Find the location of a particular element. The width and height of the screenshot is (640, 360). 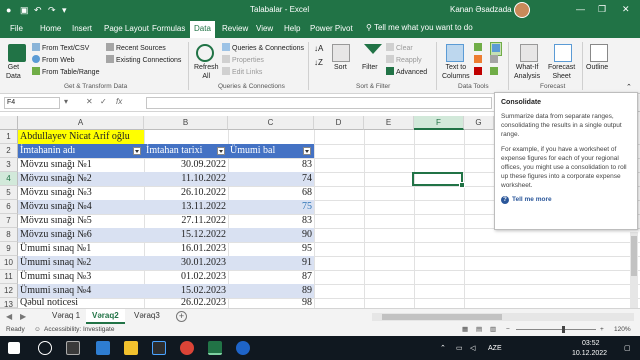

close-button: ✕ is located at coordinates (626, 9).